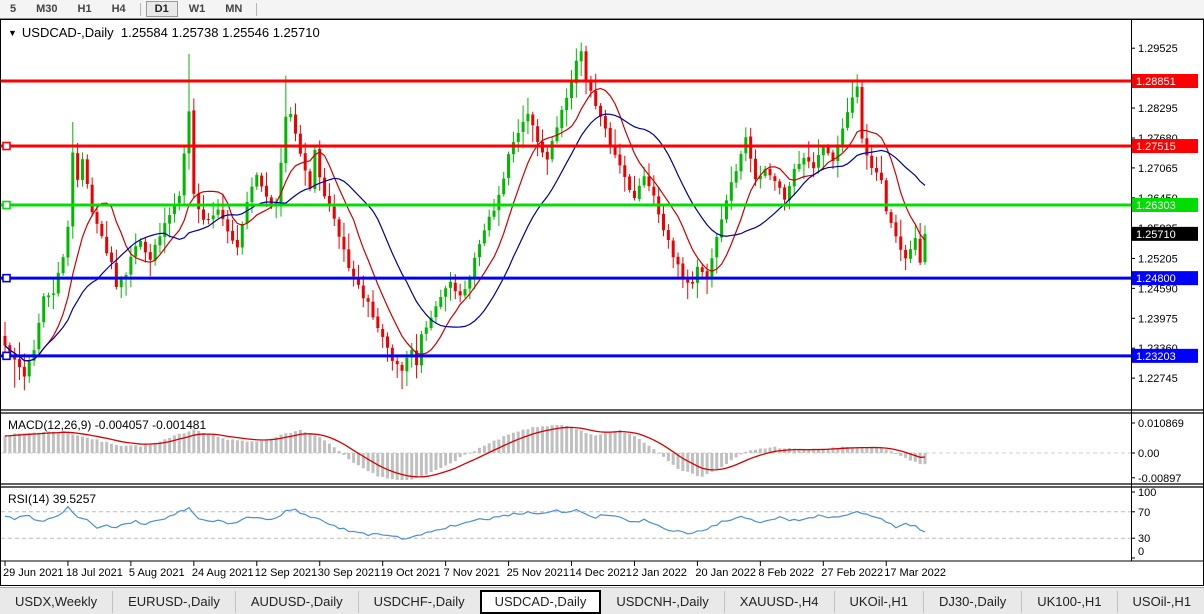 Image resolution: width=1204 pixels, height=614 pixels. Describe the element at coordinates (50, 425) in the screenshot. I see `macd-label: MACD(12,26,9)` at that location.